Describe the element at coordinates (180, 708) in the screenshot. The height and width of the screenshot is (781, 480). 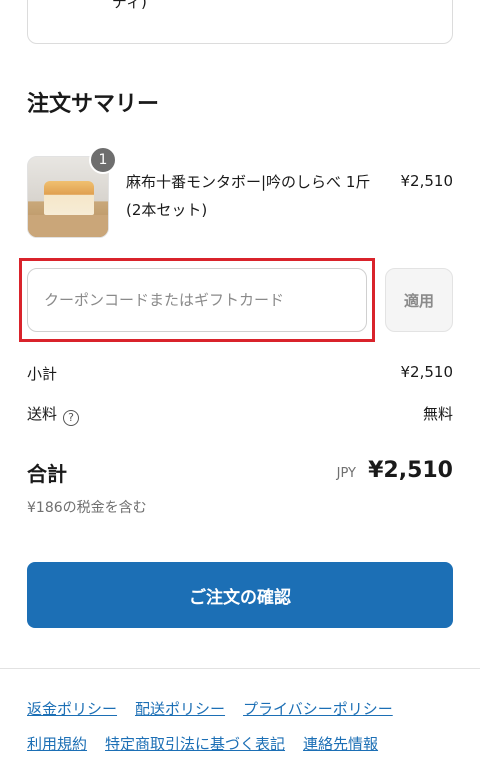
I see `shipping-policy-link: 配送ポリシー` at that location.